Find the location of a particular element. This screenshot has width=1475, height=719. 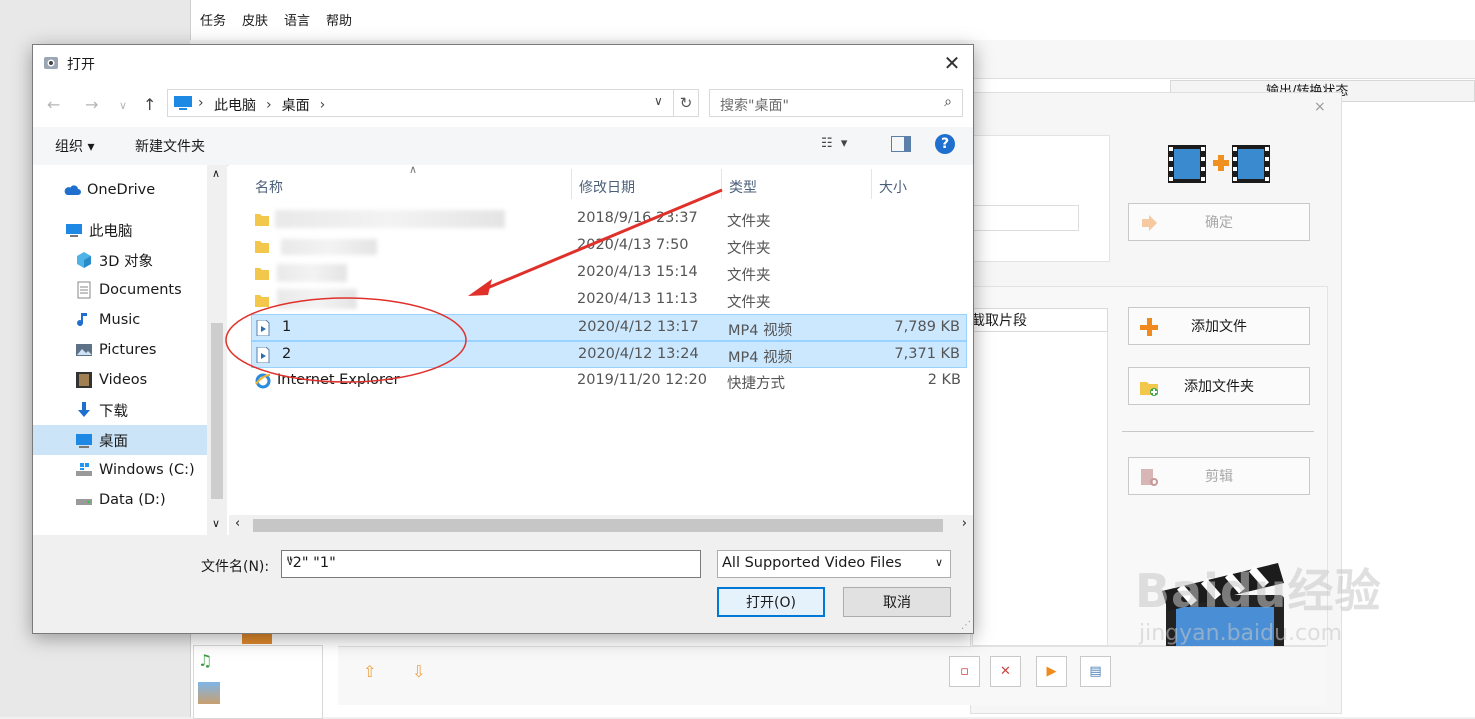

column-header-row: ∧ 名称 修改日期 类型 大小 is located at coordinates (601, 181).